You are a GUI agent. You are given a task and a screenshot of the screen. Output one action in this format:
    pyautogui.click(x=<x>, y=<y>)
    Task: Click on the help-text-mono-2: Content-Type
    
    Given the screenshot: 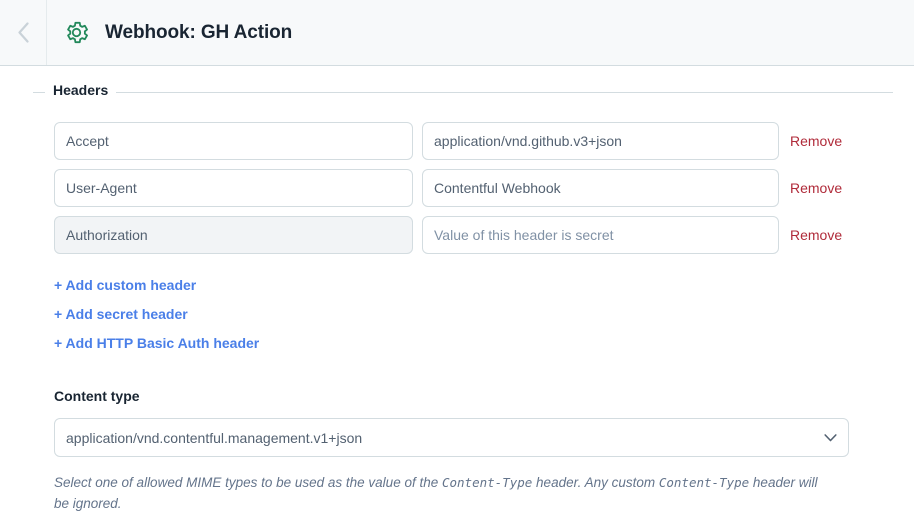 What is the action you would take?
    pyautogui.click(x=704, y=482)
    